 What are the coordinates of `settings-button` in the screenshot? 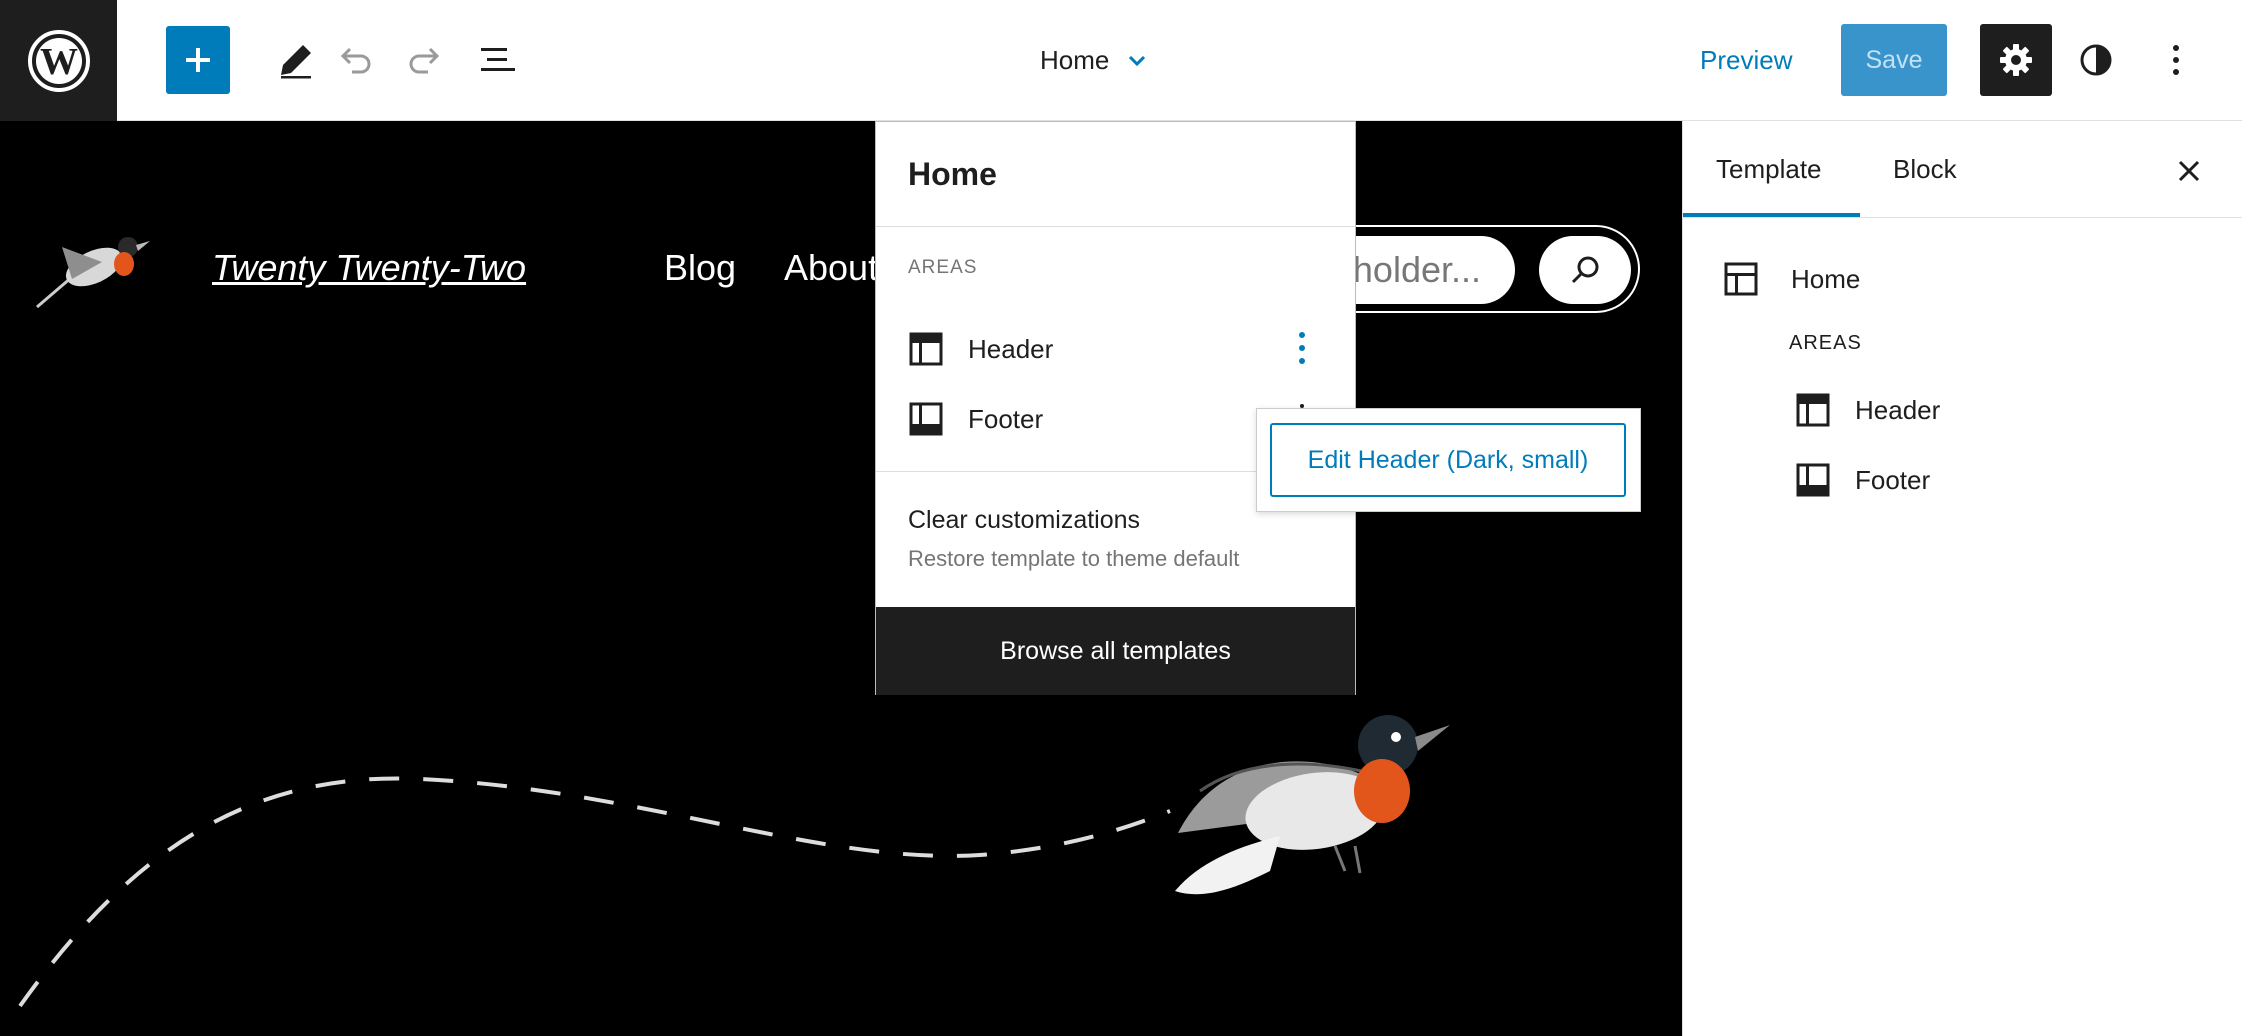 It's located at (2016, 60).